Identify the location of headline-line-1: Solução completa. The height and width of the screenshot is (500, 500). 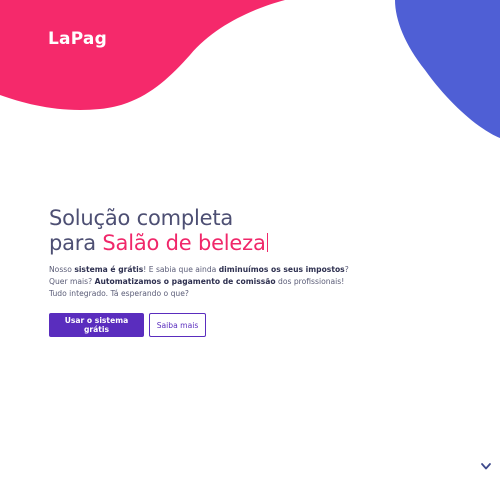
(141, 218).